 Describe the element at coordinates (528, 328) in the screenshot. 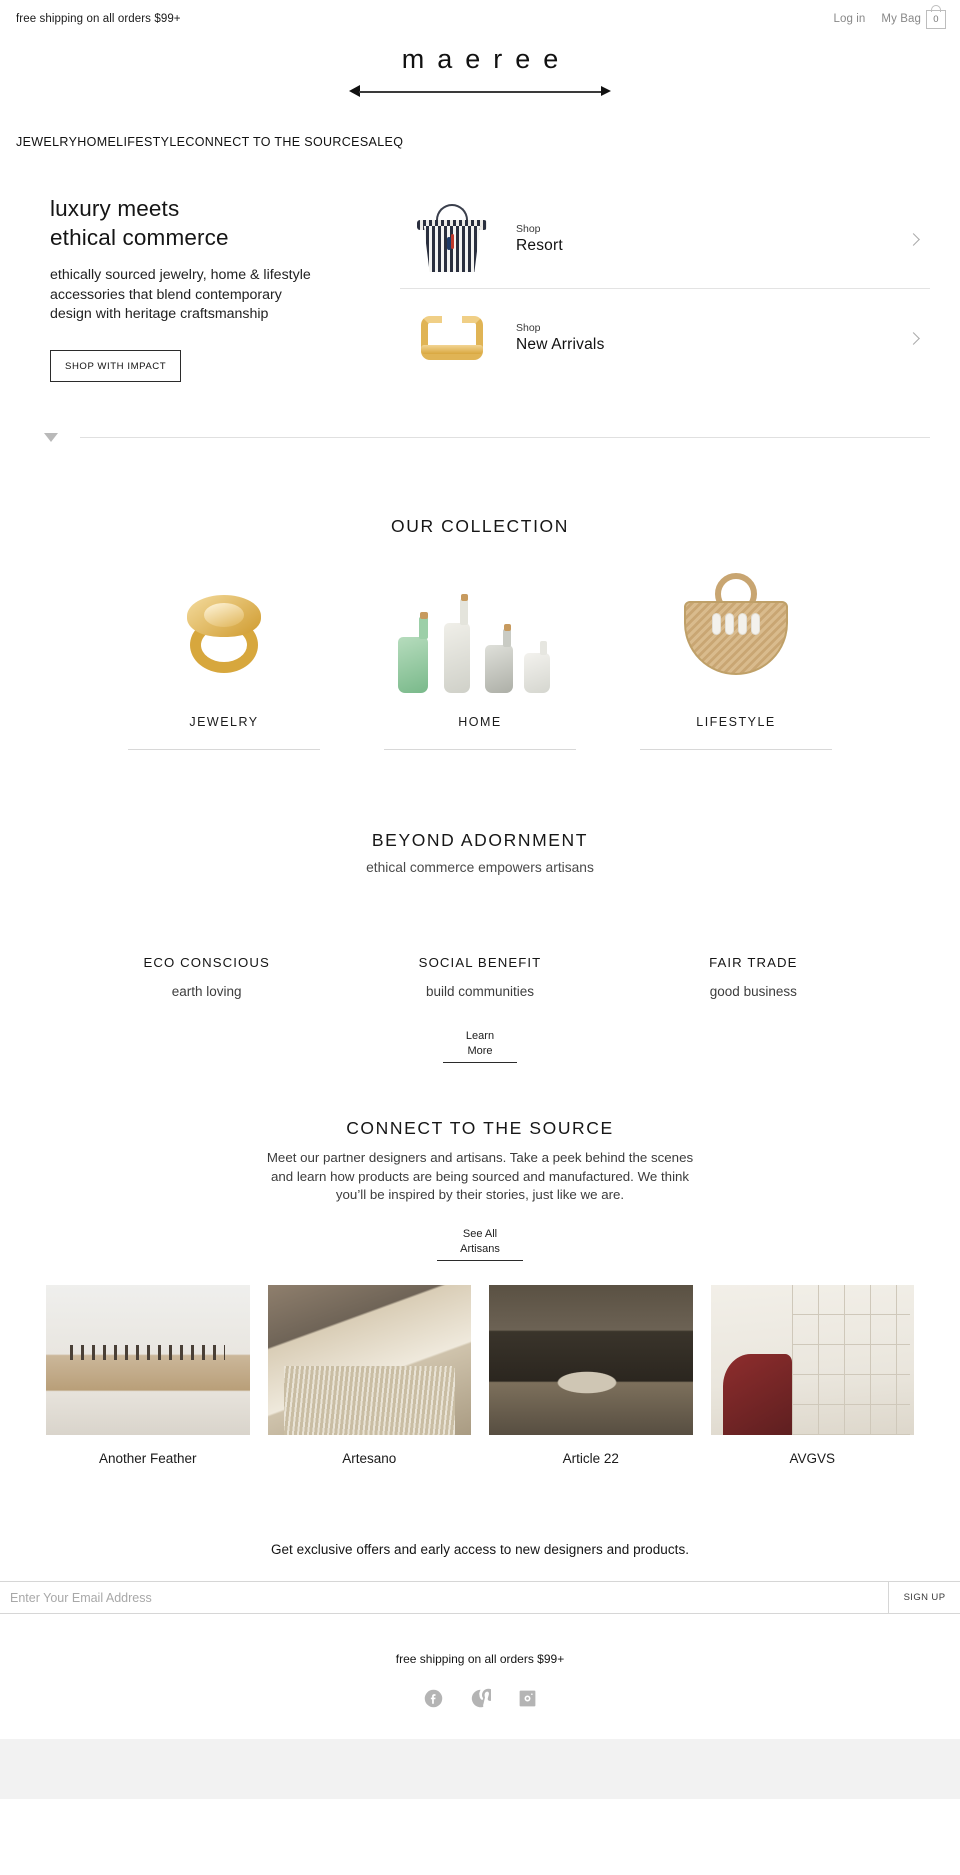

I see `shop-card-new-arrivals-eyebrow: Shop` at that location.